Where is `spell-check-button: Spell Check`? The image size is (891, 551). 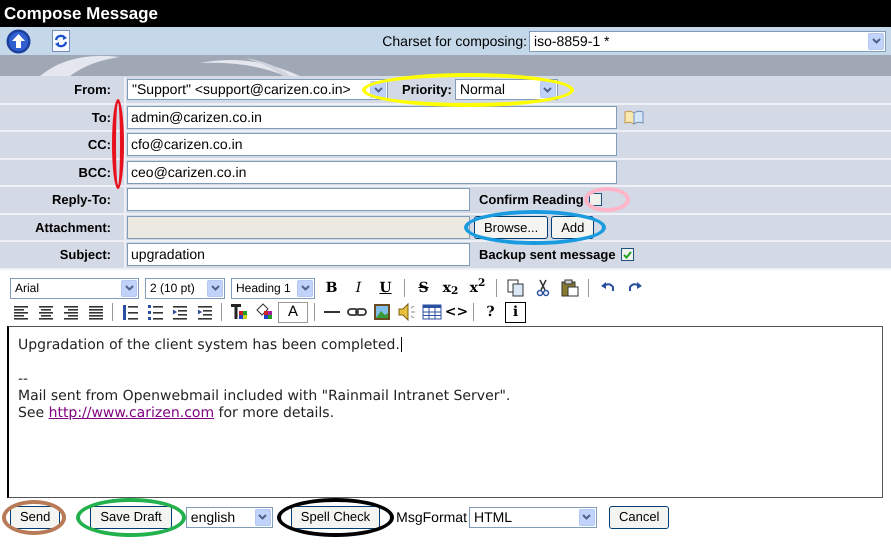 spell-check-button: Spell Check is located at coordinates (335, 517).